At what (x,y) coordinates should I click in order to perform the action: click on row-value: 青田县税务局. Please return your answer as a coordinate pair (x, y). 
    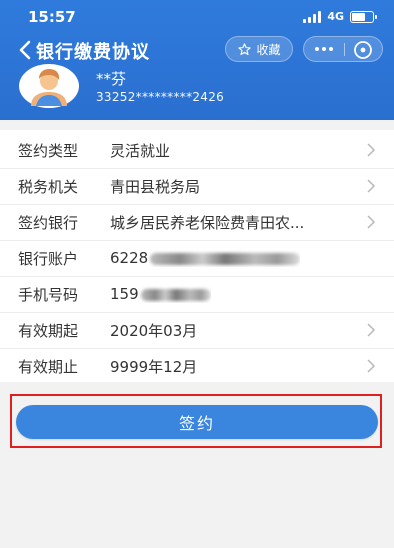
    Looking at the image, I should click on (155, 186).